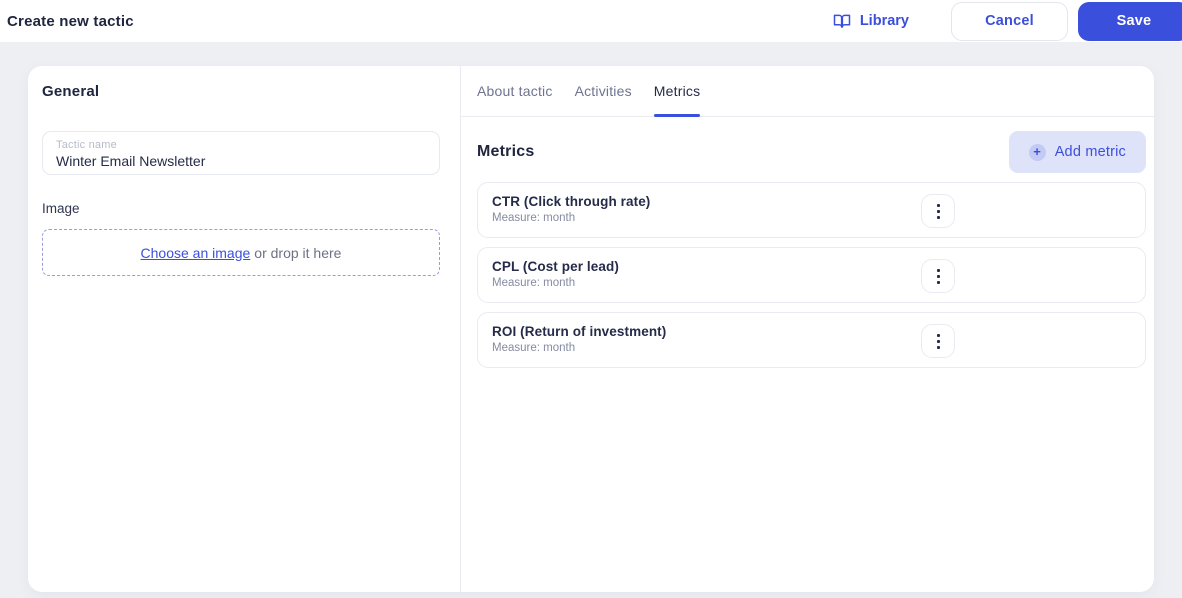  Describe the element at coordinates (884, 21) in the screenshot. I see `library-label: Library` at that location.